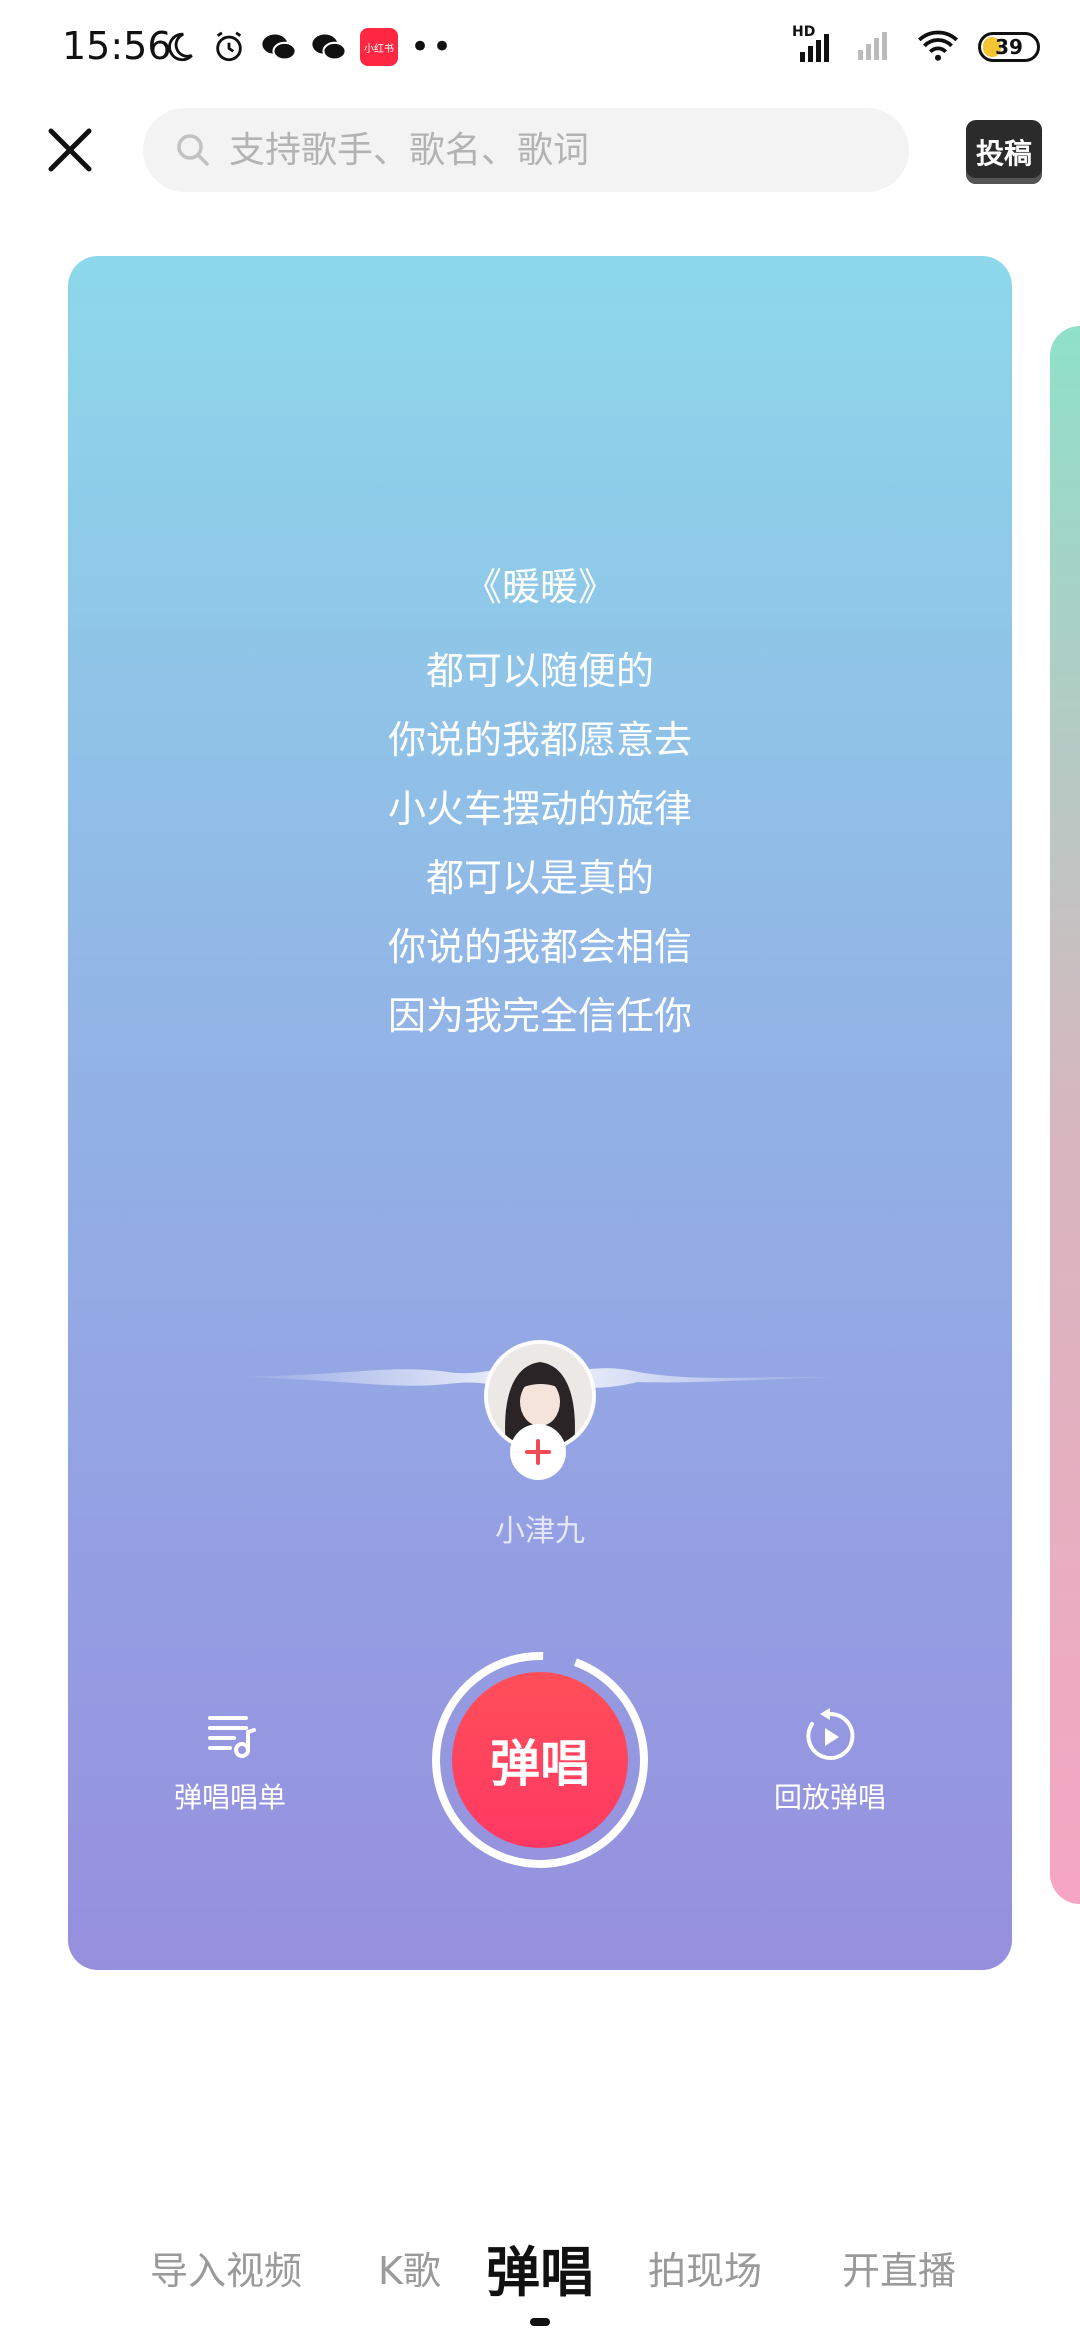  What do you see at coordinates (830, 1761) in the screenshot?
I see `replay-button: 回放弹唱` at bounding box center [830, 1761].